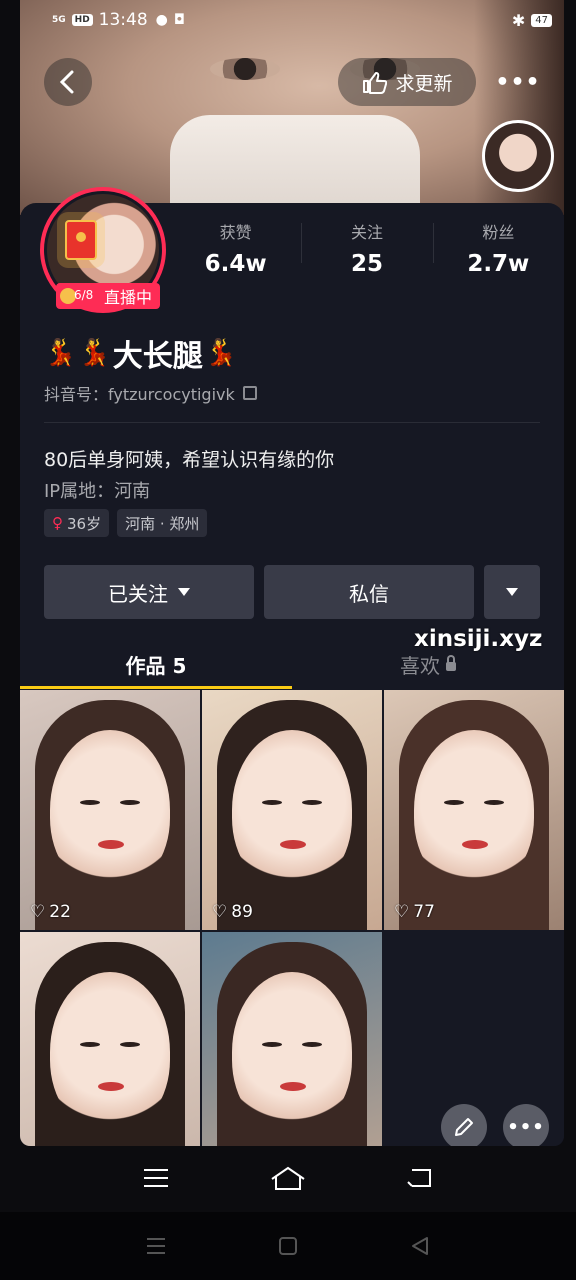 The height and width of the screenshot is (1280, 576). What do you see at coordinates (295, 165) in the screenshot?
I see `cover-face-mask` at bounding box center [295, 165].